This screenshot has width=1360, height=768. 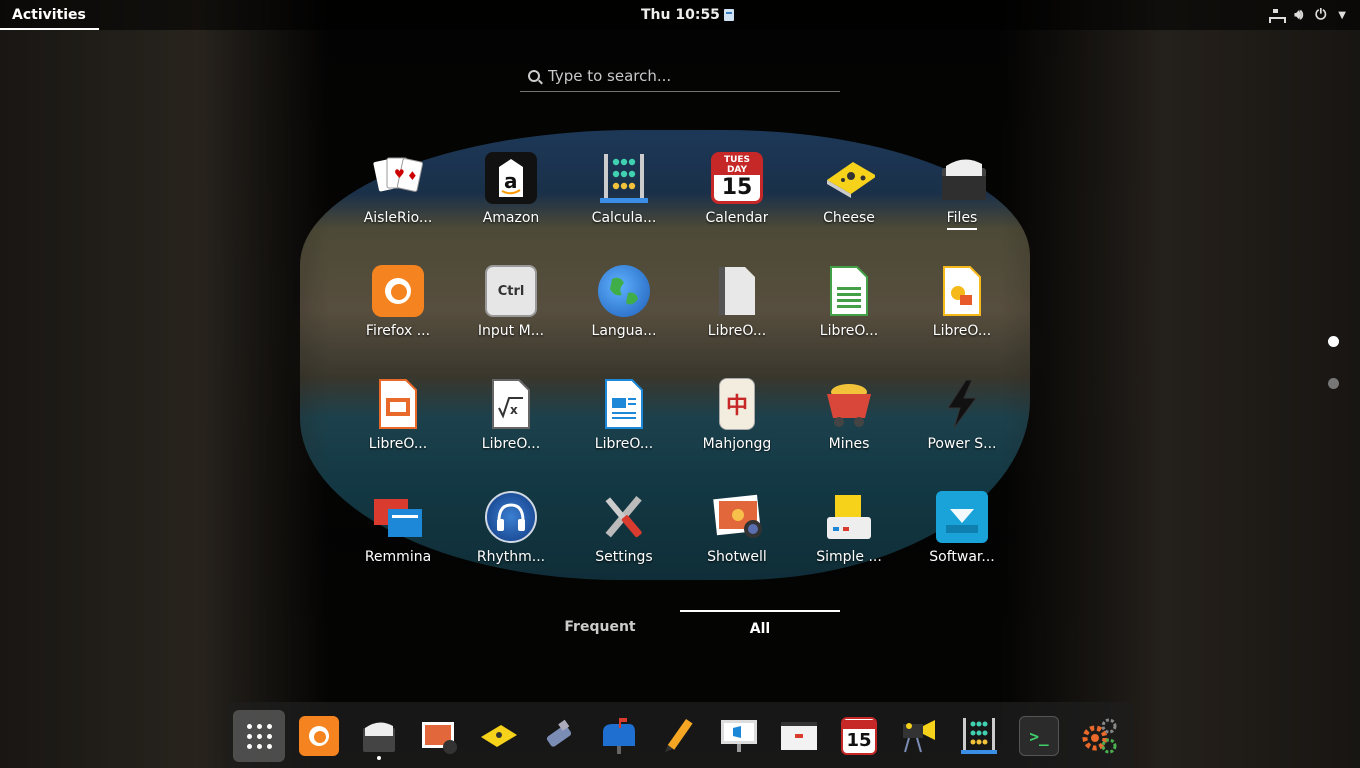 What do you see at coordinates (511, 404) in the screenshot?
I see `formula-icon: x` at bounding box center [511, 404].